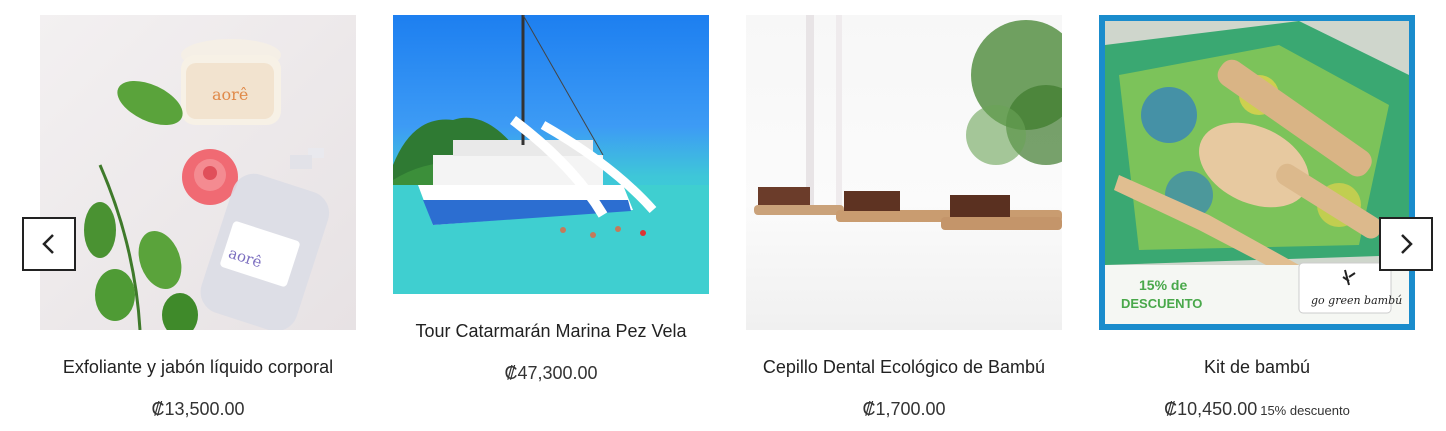  What do you see at coordinates (1356, 300) in the screenshot?
I see `brand-logo-text: go green bambú` at bounding box center [1356, 300].